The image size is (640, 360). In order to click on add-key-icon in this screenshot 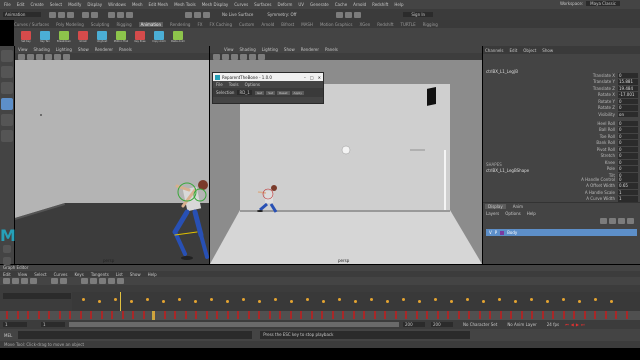, I will do `click(24, 281)`.